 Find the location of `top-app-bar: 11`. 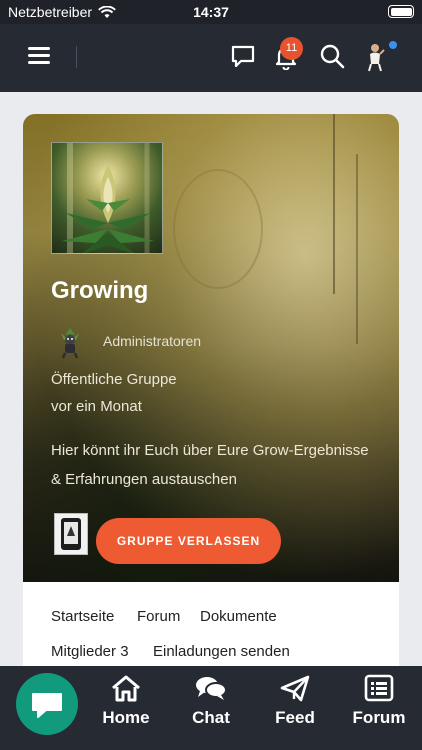

top-app-bar: 11 is located at coordinates (211, 58).